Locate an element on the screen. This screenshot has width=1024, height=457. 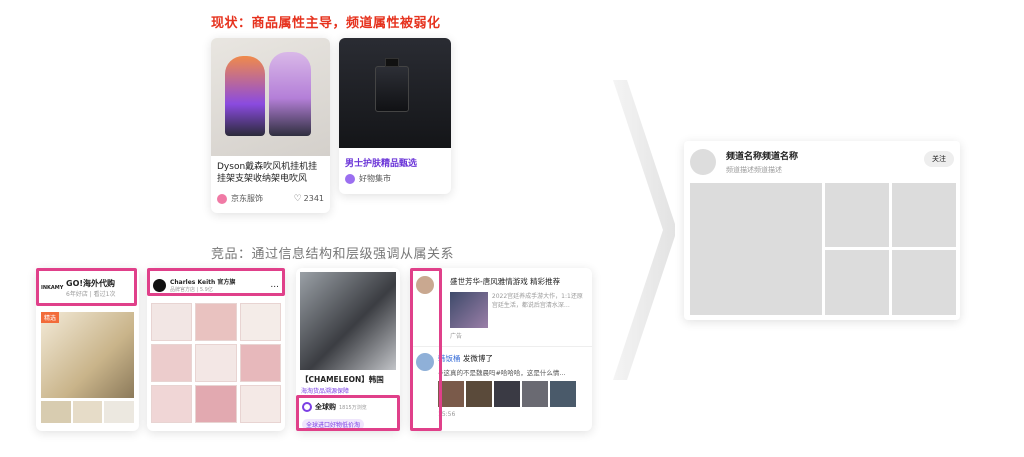
product-title: 男士护肤精品甄选 is located at coordinates (381, 164).